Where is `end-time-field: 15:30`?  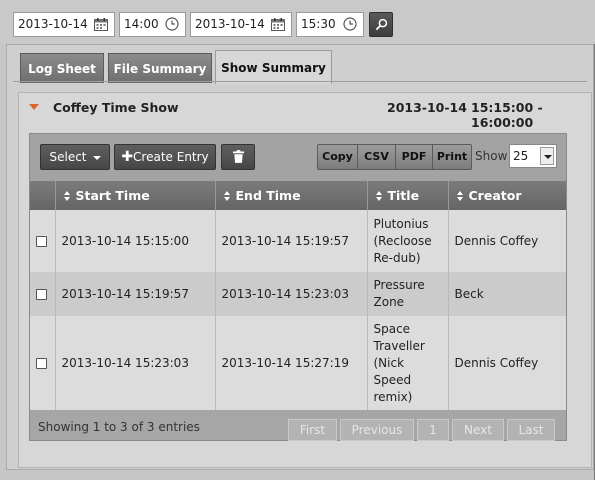 end-time-field: 15:30 is located at coordinates (330, 24).